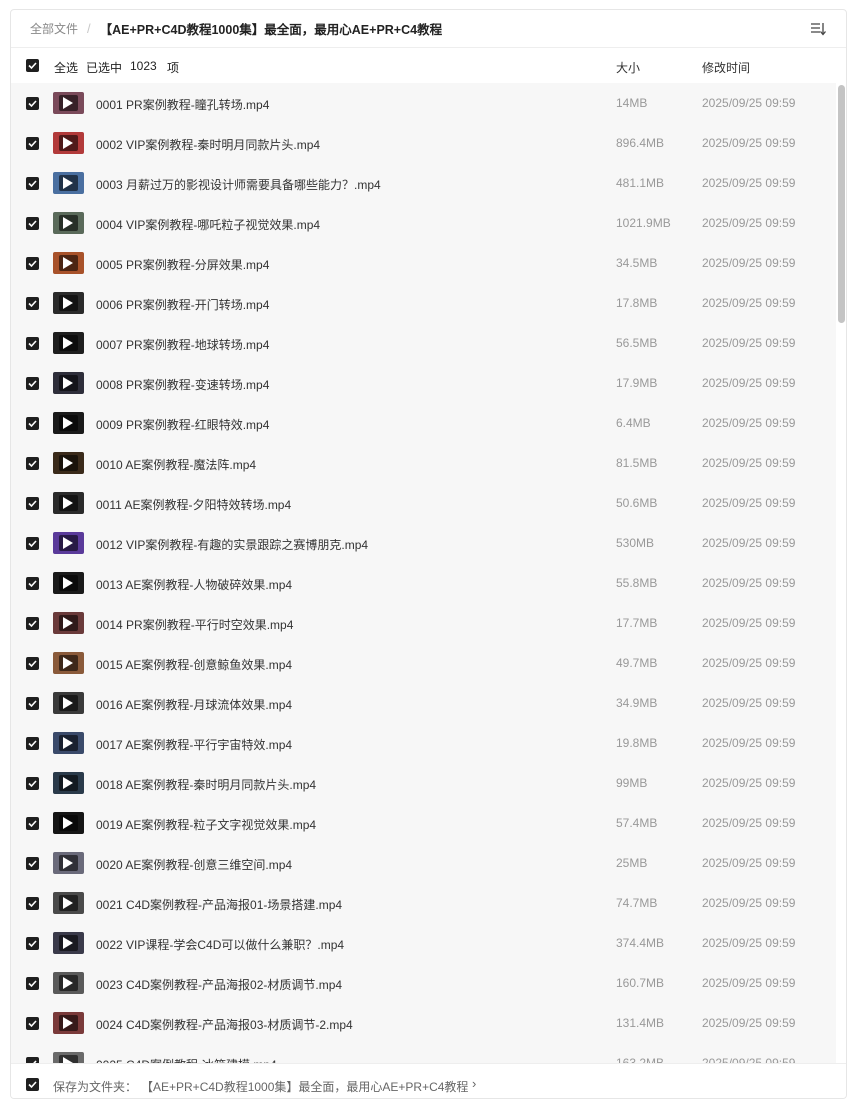 The width and height of the screenshot is (857, 1099). What do you see at coordinates (640, 183) in the screenshot?
I see `file-size: 481.1MB` at bounding box center [640, 183].